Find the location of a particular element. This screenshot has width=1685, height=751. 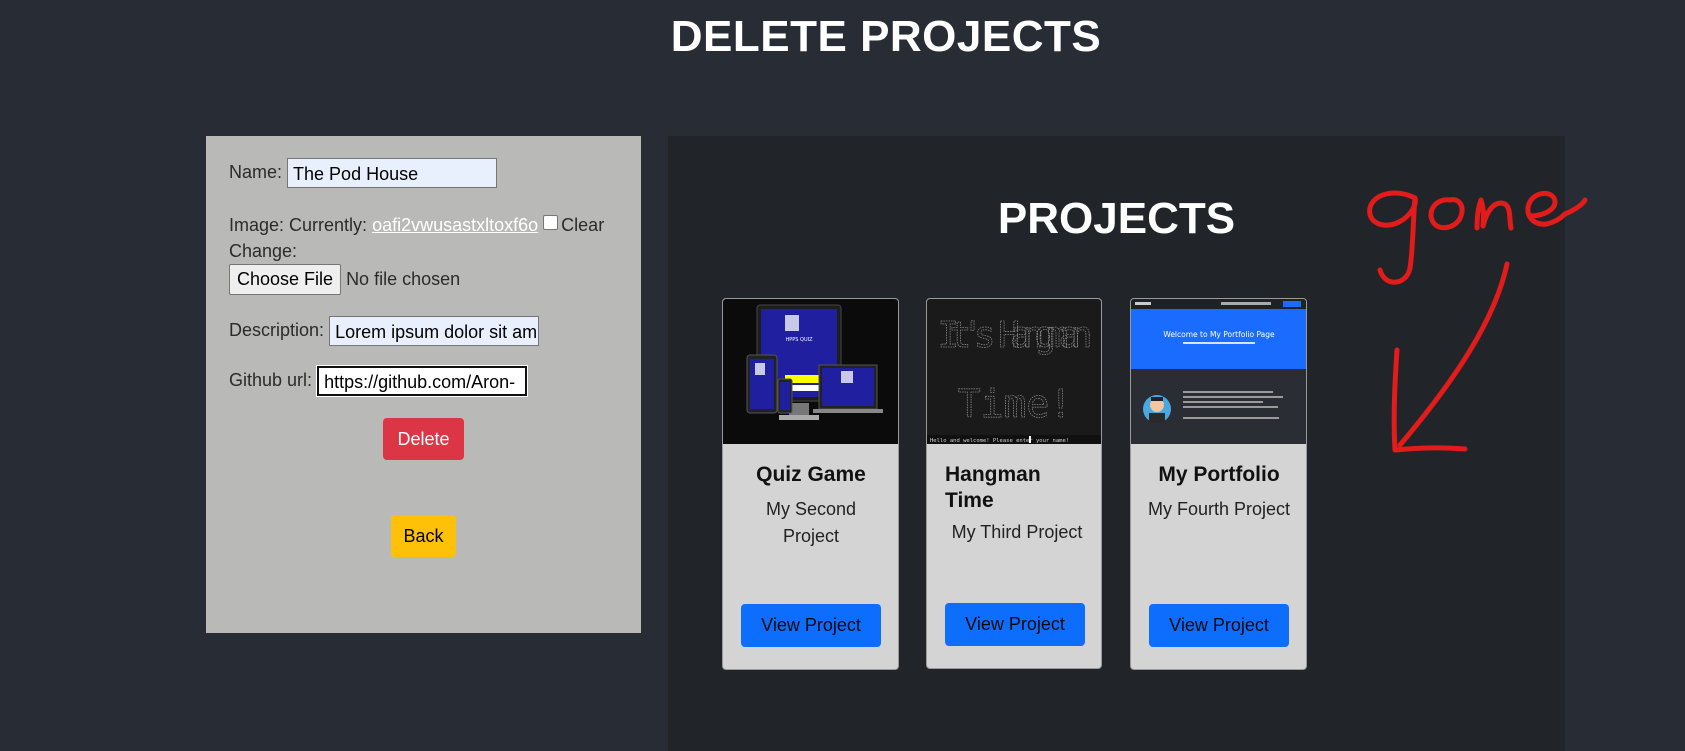

portfolio-thumbnail: Welcome to My Portfolio Page is located at coordinates (1218, 371).